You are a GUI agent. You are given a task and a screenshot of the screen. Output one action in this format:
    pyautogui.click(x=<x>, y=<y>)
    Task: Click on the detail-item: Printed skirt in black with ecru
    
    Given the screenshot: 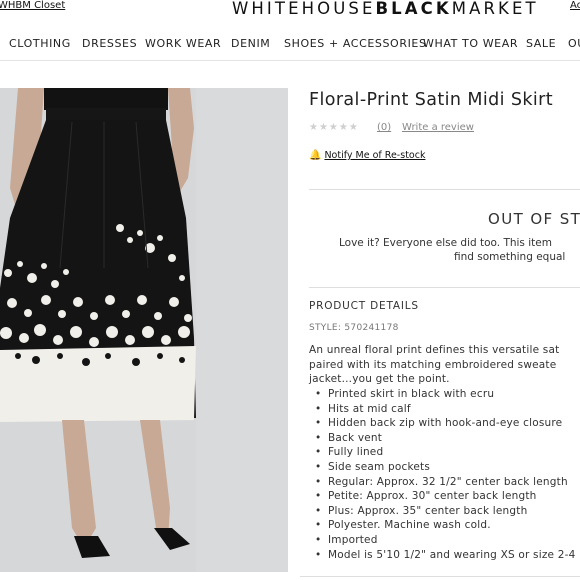 What is the action you would take?
    pyautogui.click(x=442, y=394)
    